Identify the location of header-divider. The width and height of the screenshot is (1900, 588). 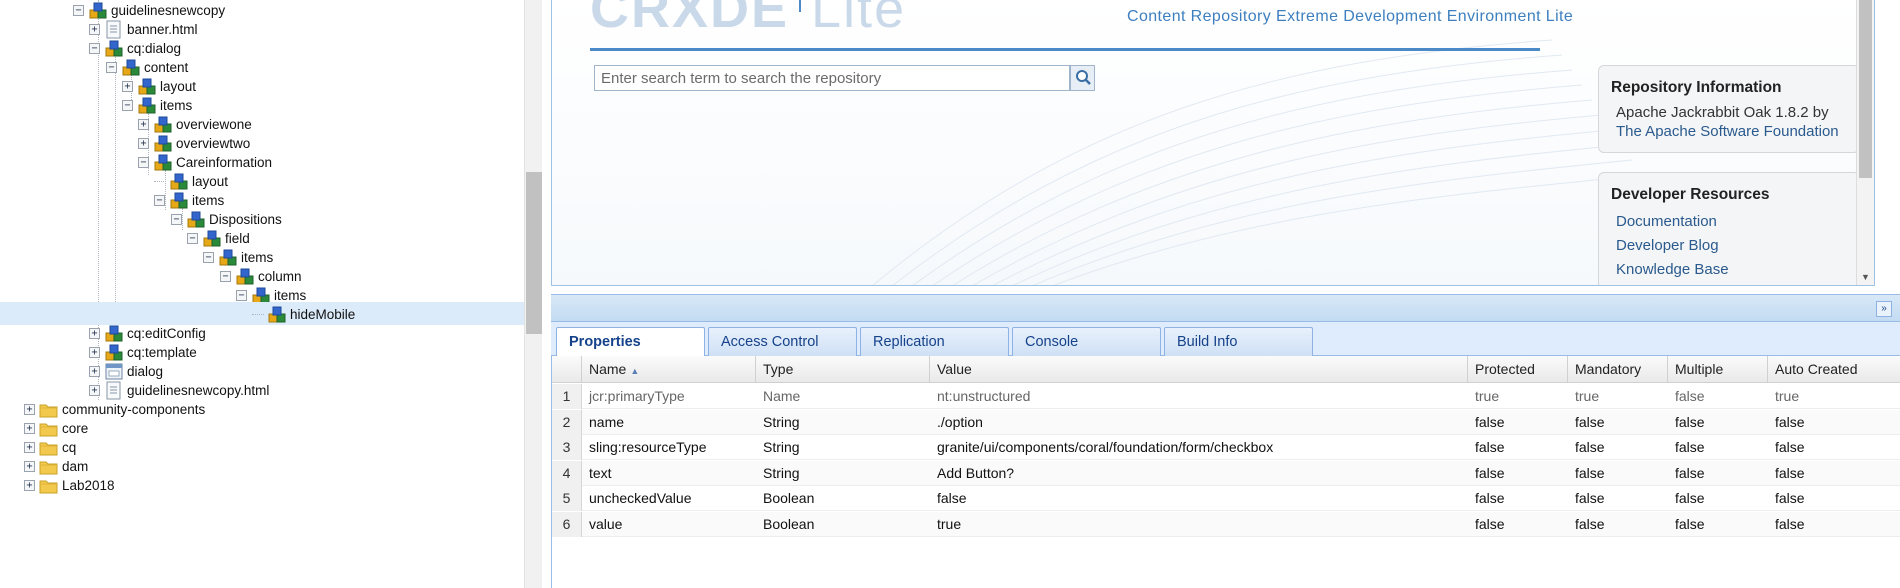
(1065, 49).